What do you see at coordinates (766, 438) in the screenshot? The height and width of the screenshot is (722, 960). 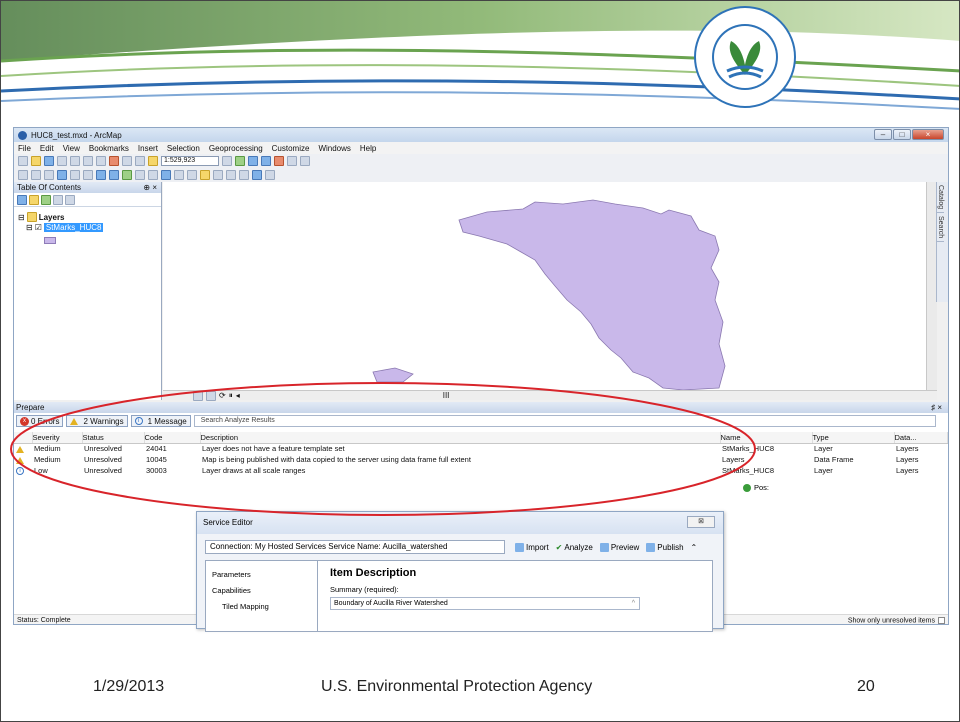 I see `column-name: Name` at bounding box center [766, 438].